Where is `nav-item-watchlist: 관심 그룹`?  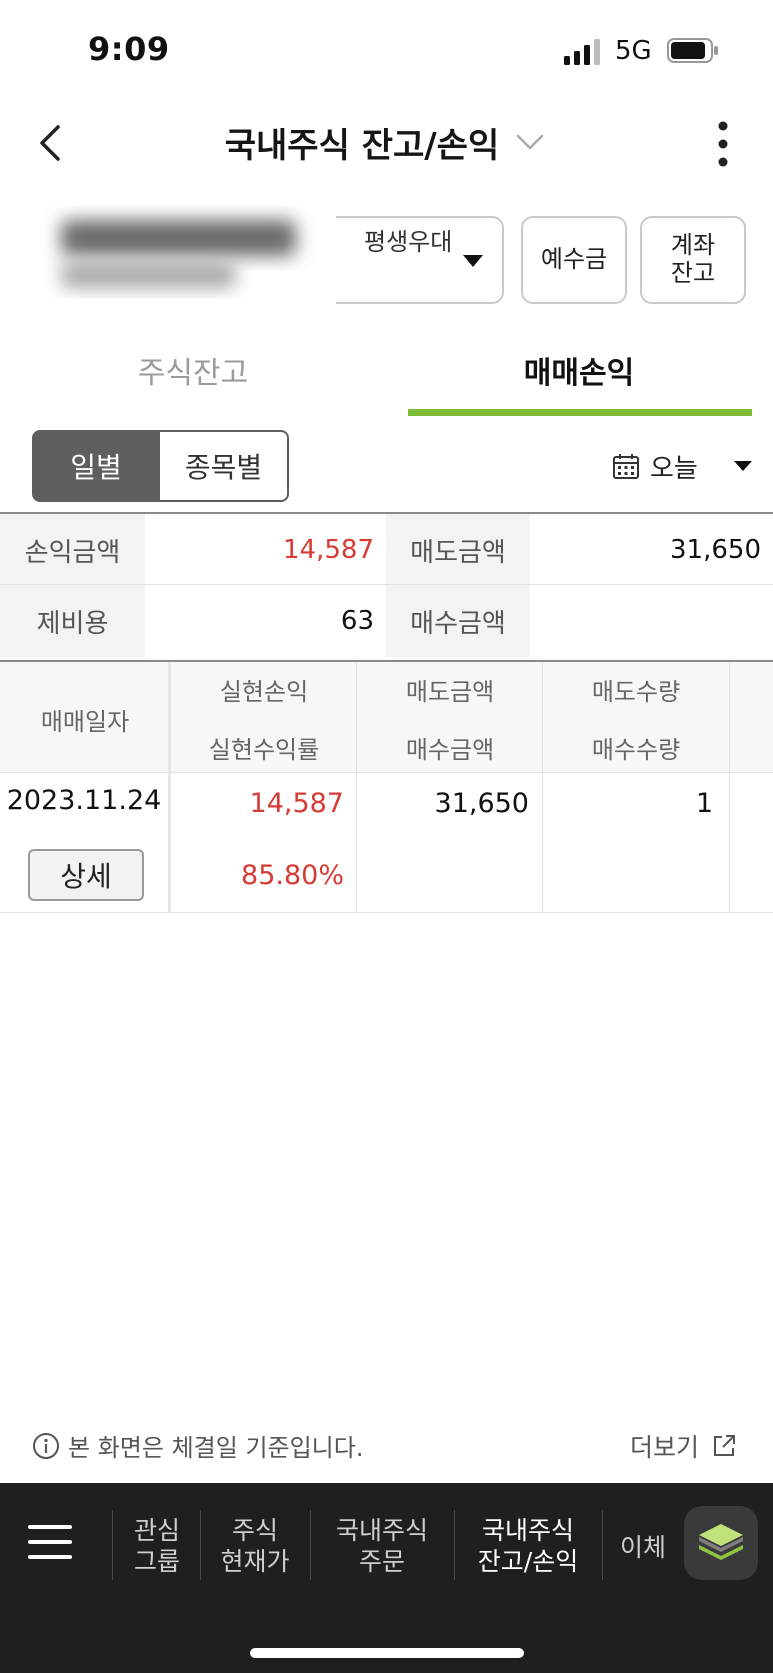
nav-item-watchlist: 관심 그룹 is located at coordinates (157, 1546).